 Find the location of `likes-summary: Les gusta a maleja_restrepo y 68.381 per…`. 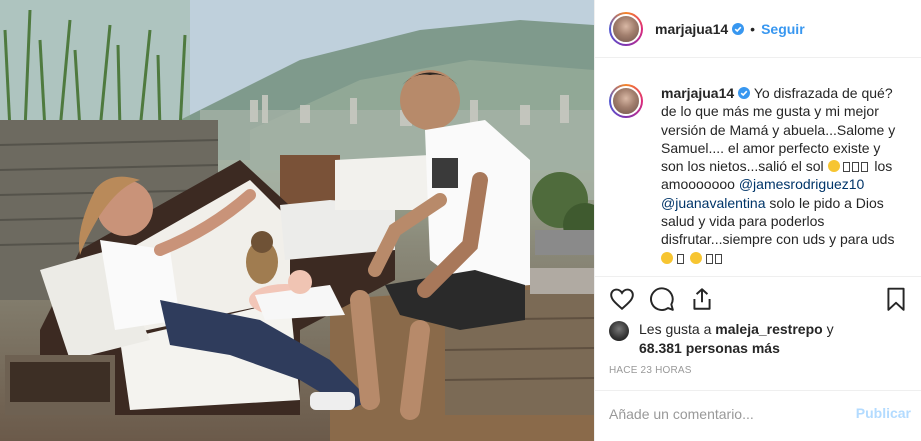

likes-summary: Les gusta a maleja_restrepo y 68.381 per… is located at coordinates (721, 339).